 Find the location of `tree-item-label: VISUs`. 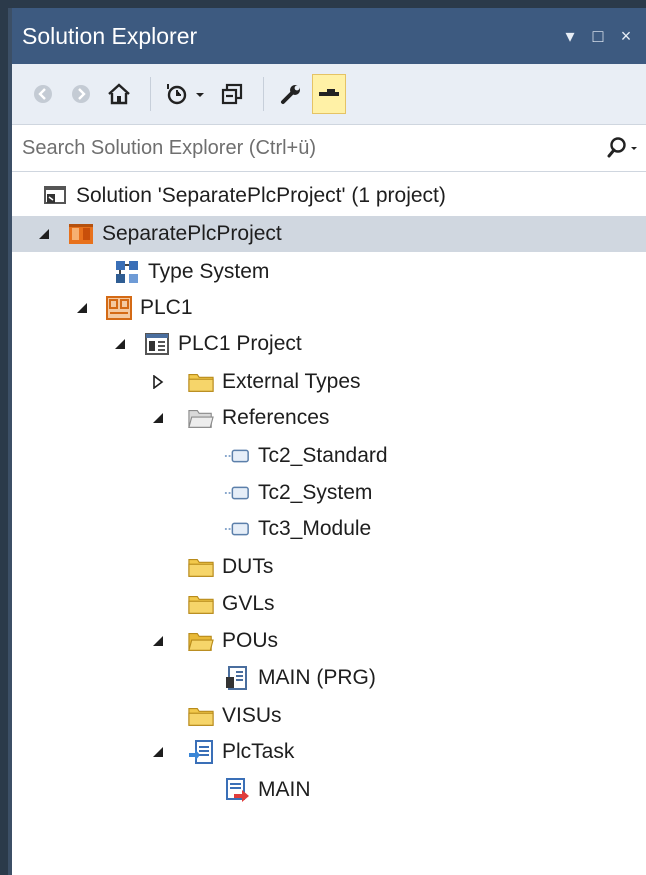

tree-item-label: VISUs is located at coordinates (252, 715).